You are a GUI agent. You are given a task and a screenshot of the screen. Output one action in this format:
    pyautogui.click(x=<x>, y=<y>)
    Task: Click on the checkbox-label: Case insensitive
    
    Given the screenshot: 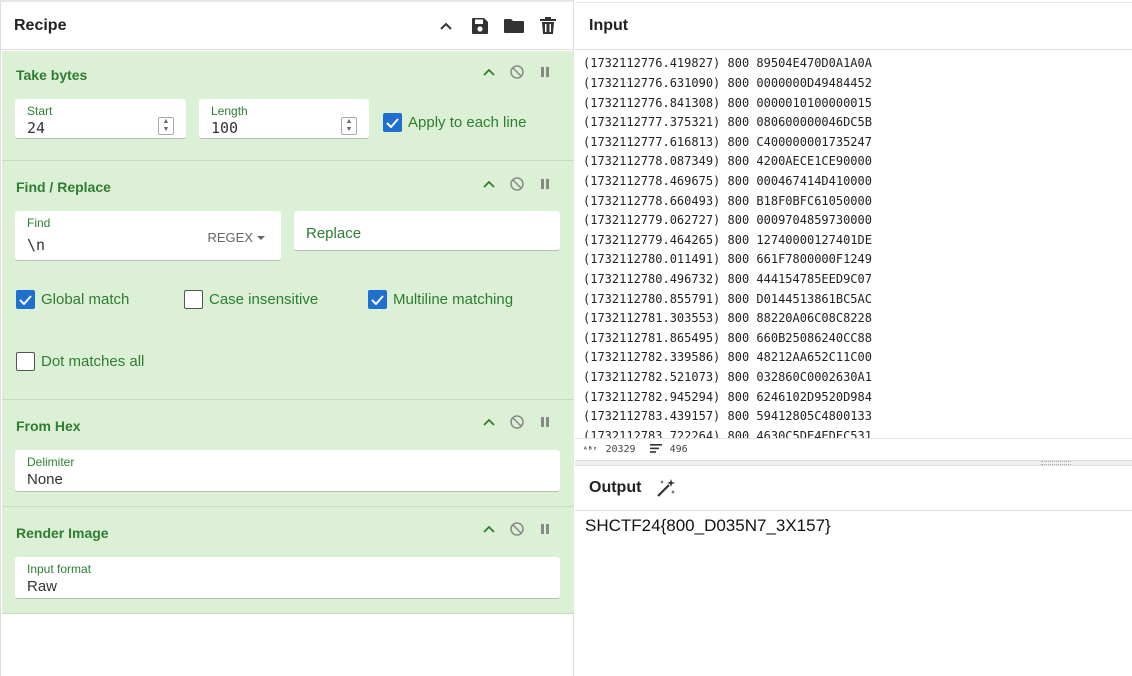 What is the action you would take?
    pyautogui.click(x=264, y=299)
    